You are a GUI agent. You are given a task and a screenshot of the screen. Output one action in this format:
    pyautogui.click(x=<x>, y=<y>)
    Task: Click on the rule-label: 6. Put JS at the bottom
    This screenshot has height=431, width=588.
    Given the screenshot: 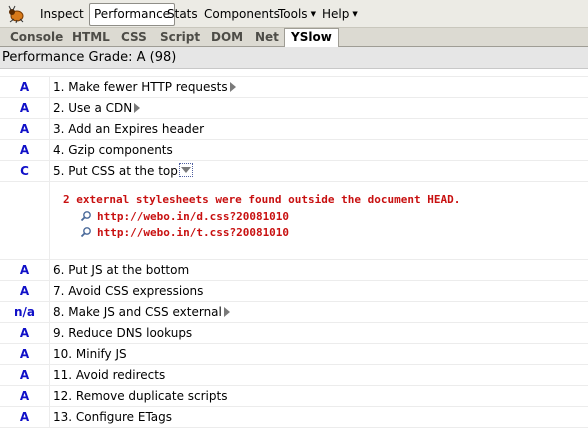 What is the action you would take?
    pyautogui.click(x=121, y=270)
    